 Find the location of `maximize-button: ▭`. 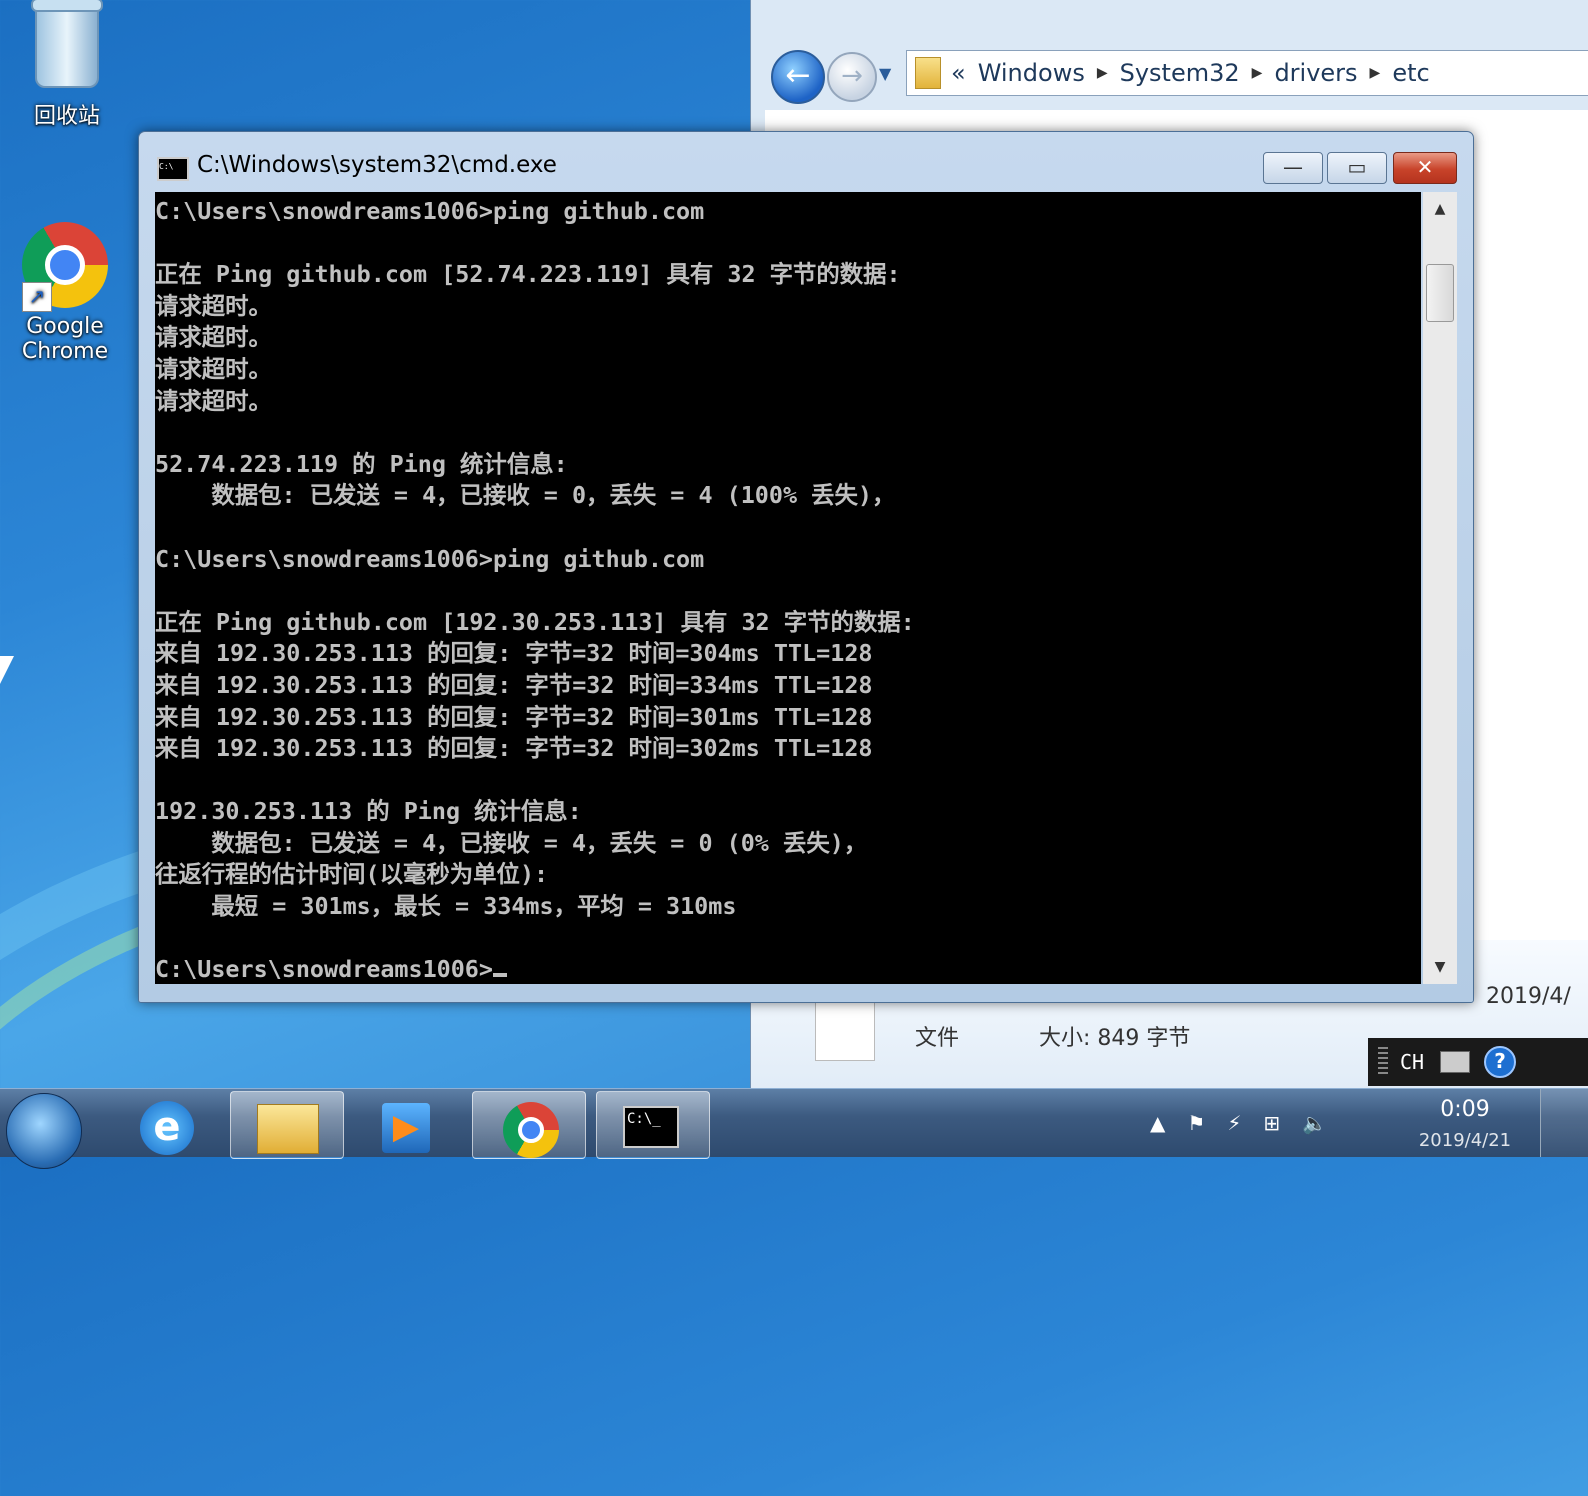

maximize-button: ▭ is located at coordinates (1357, 168).